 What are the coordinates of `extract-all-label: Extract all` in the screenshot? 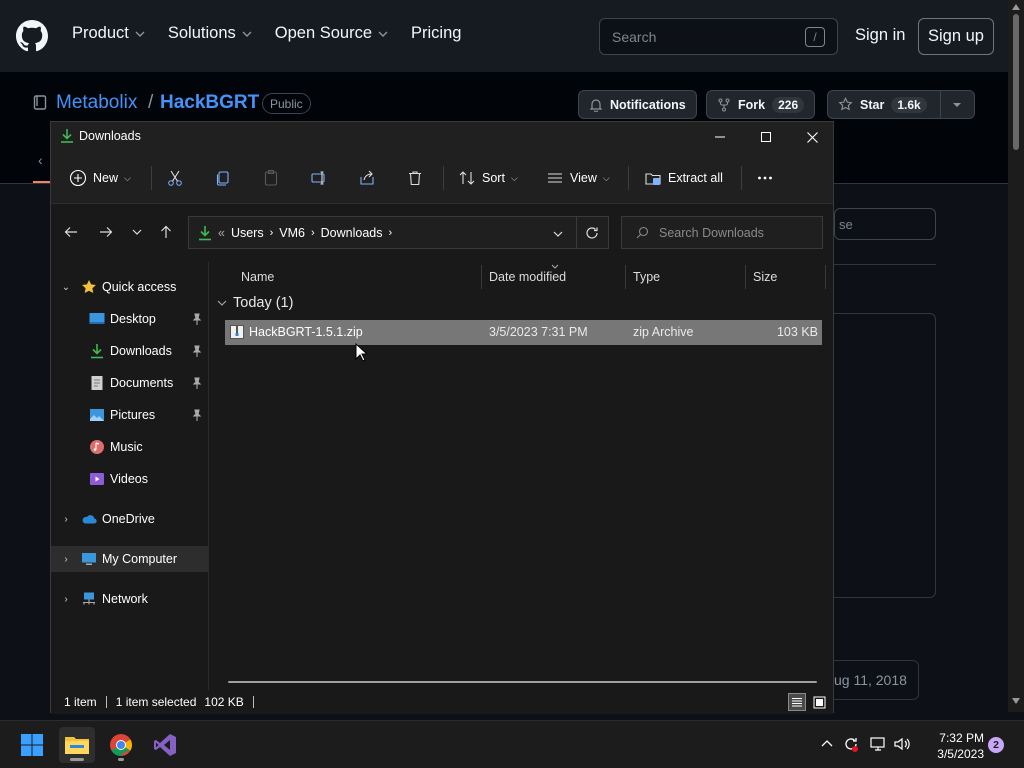 It's located at (695, 178).